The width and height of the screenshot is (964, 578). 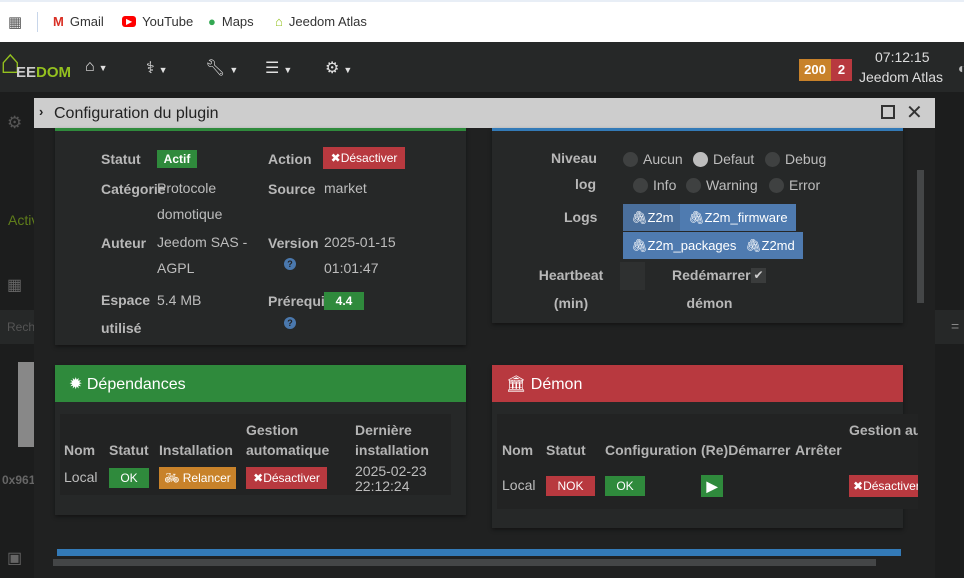 What do you see at coordinates (841, 70) in the screenshot?
I see `alert-counter: 2` at bounding box center [841, 70].